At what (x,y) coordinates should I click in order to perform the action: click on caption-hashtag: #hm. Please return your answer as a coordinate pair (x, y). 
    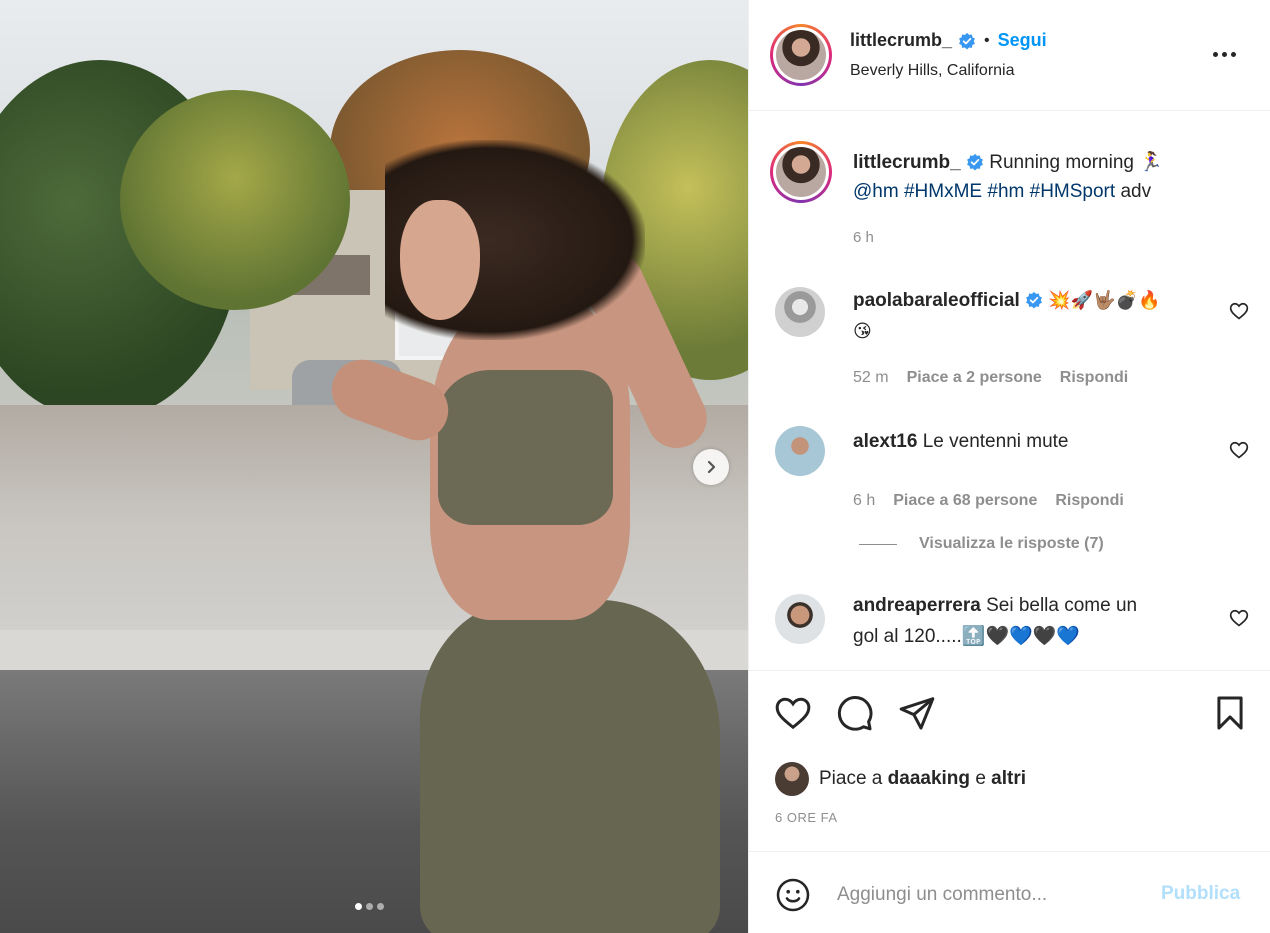
    Looking at the image, I should click on (1005, 191).